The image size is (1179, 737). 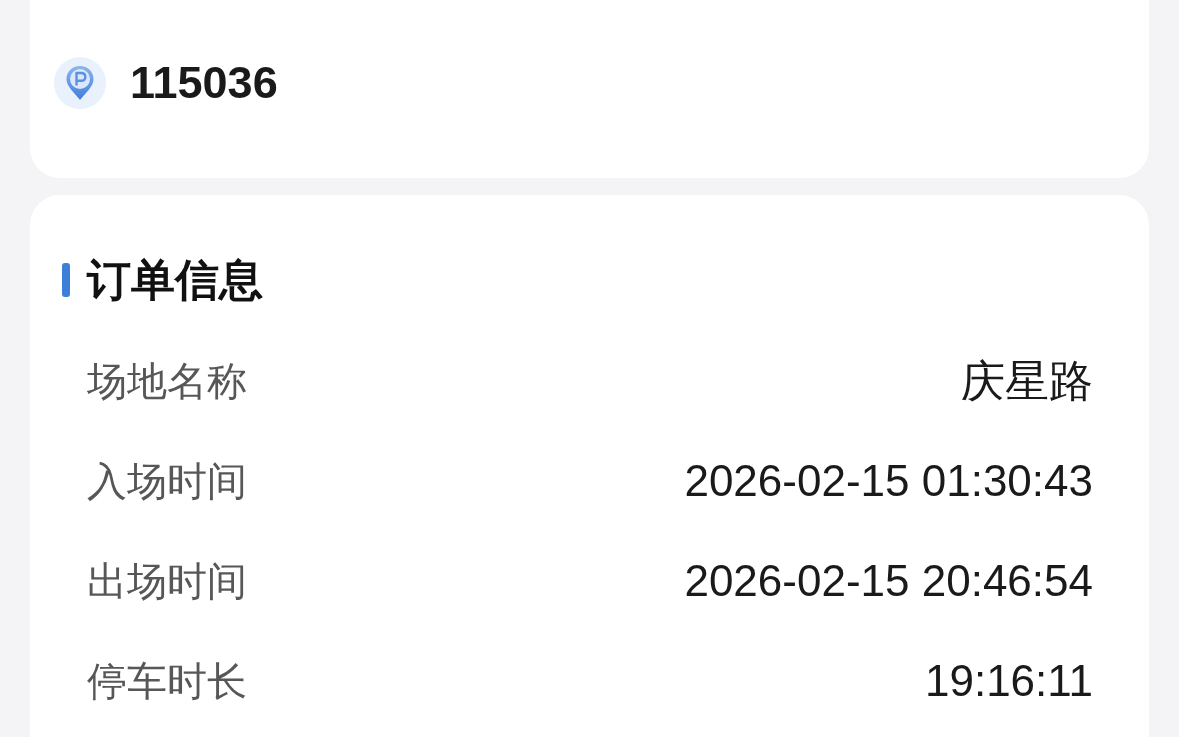 I want to click on field-label: 入场时间, so click(x=167, y=481).